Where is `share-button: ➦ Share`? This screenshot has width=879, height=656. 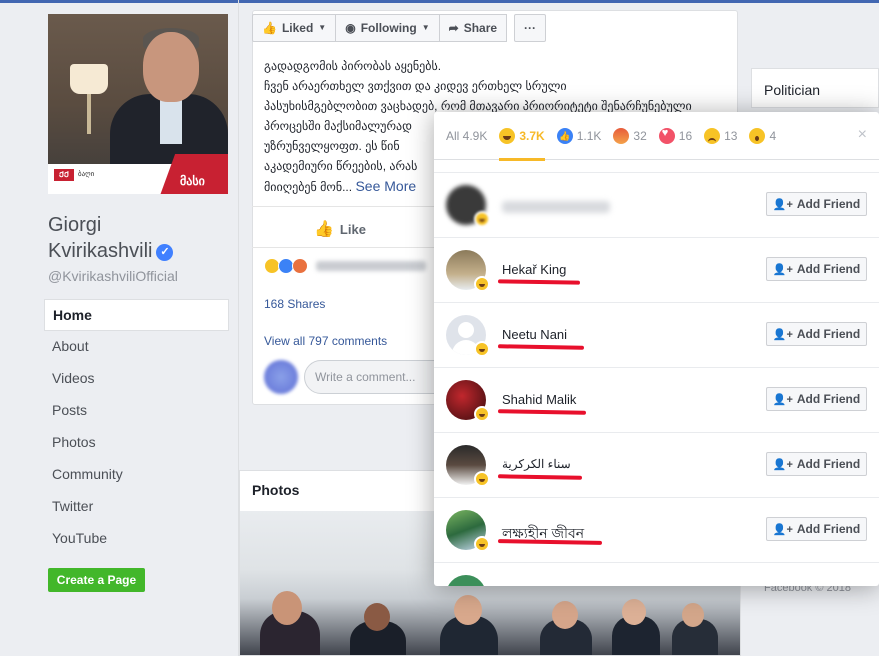
share-button: ➦ Share is located at coordinates (473, 28).